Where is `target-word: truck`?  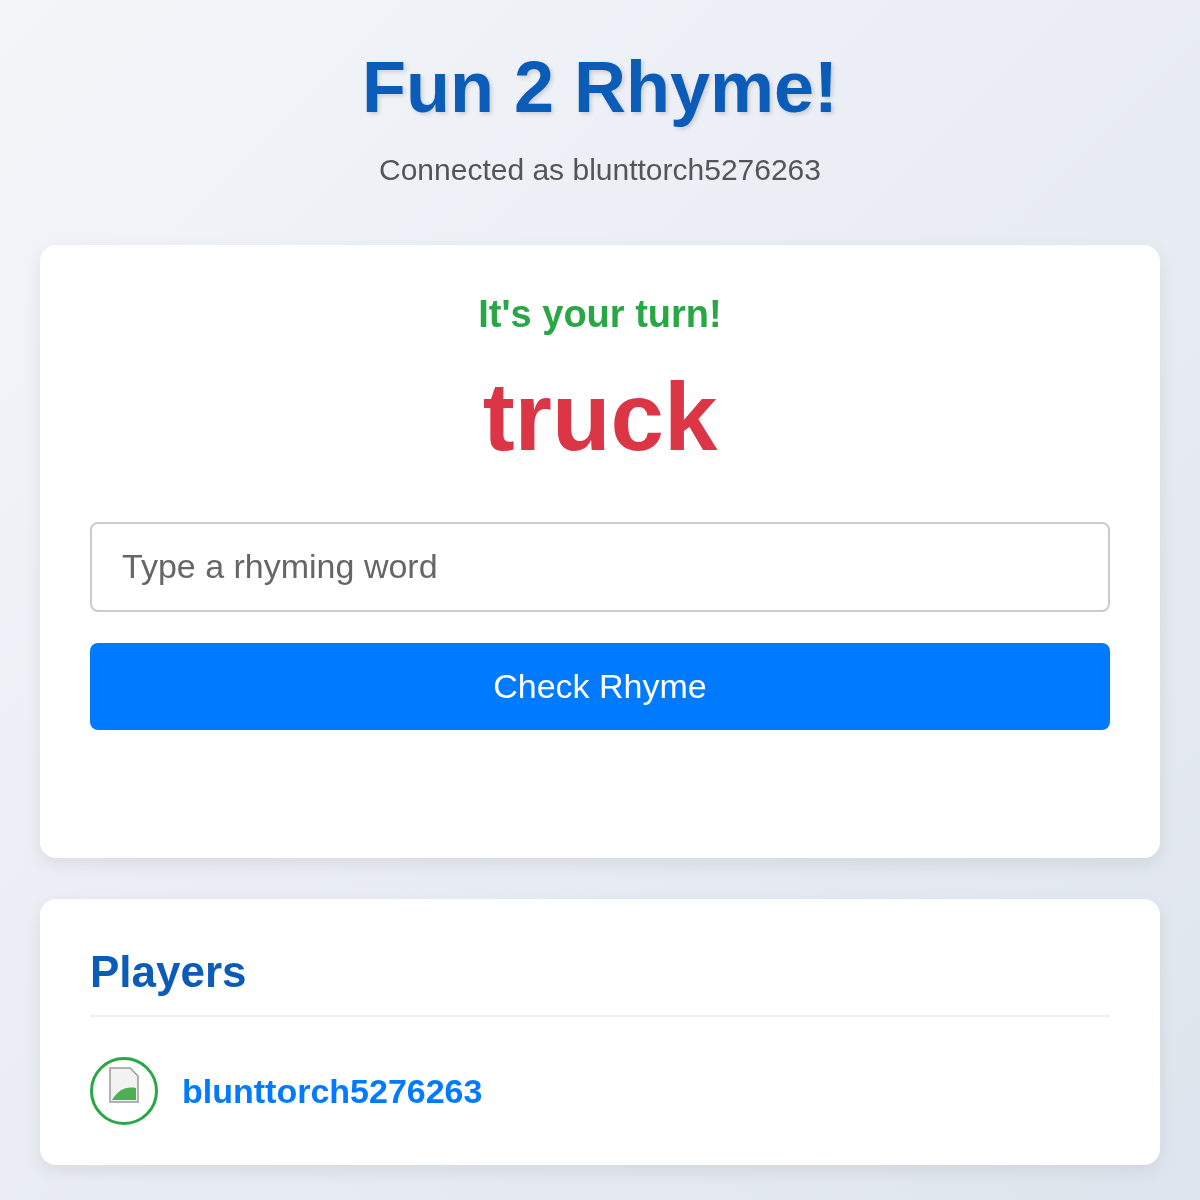
target-word: truck is located at coordinates (600, 417).